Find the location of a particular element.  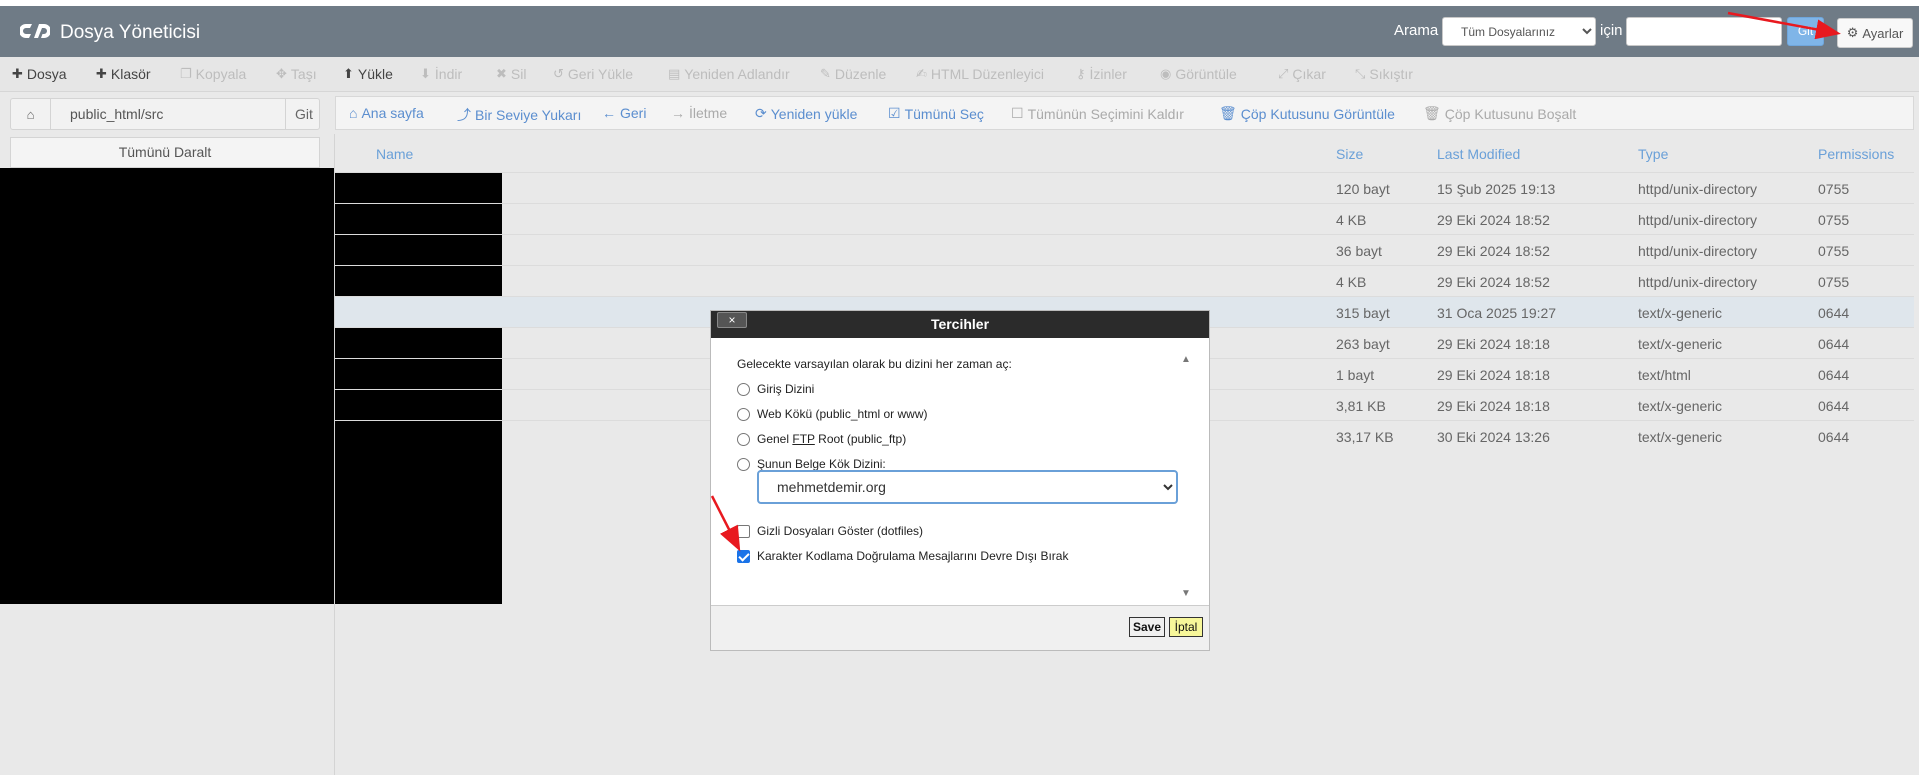

cell-size: 4 KB is located at coordinates (1351, 220).